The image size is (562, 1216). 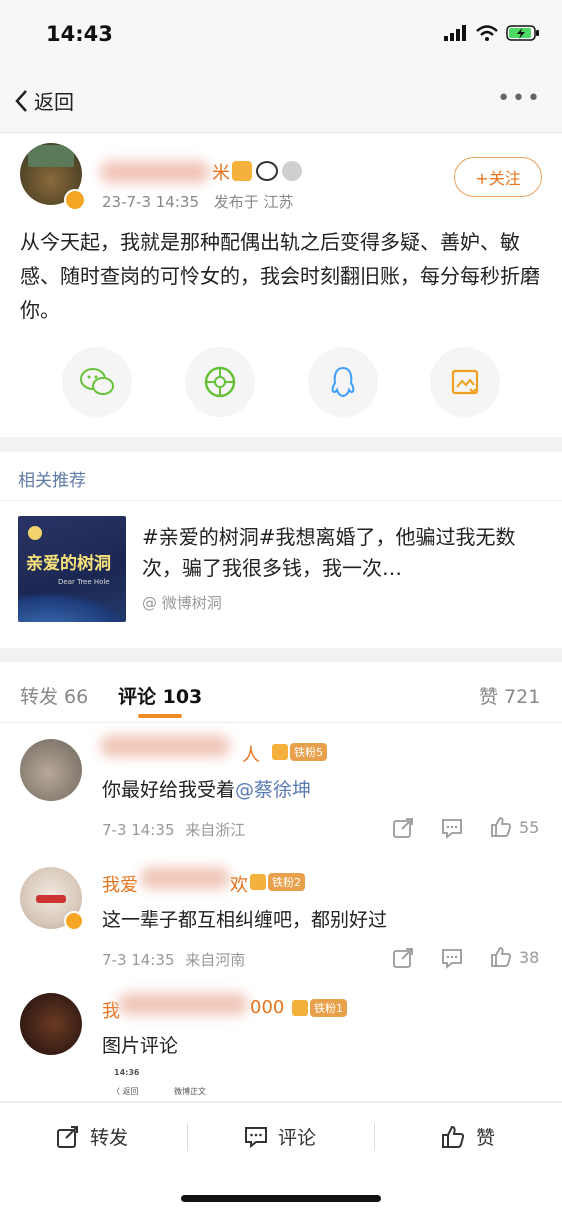 I want to click on bottom-repost-button: 转发, so click(x=92, y=1136).